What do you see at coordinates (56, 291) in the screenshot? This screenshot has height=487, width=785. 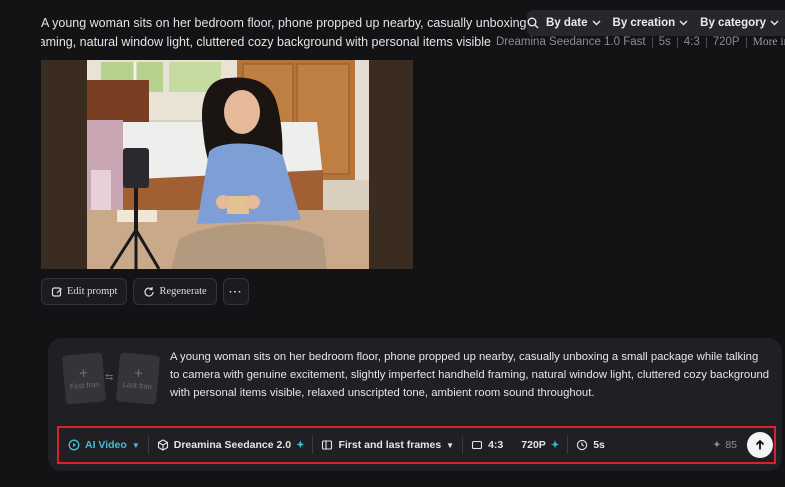 I see `edit-icon` at bounding box center [56, 291].